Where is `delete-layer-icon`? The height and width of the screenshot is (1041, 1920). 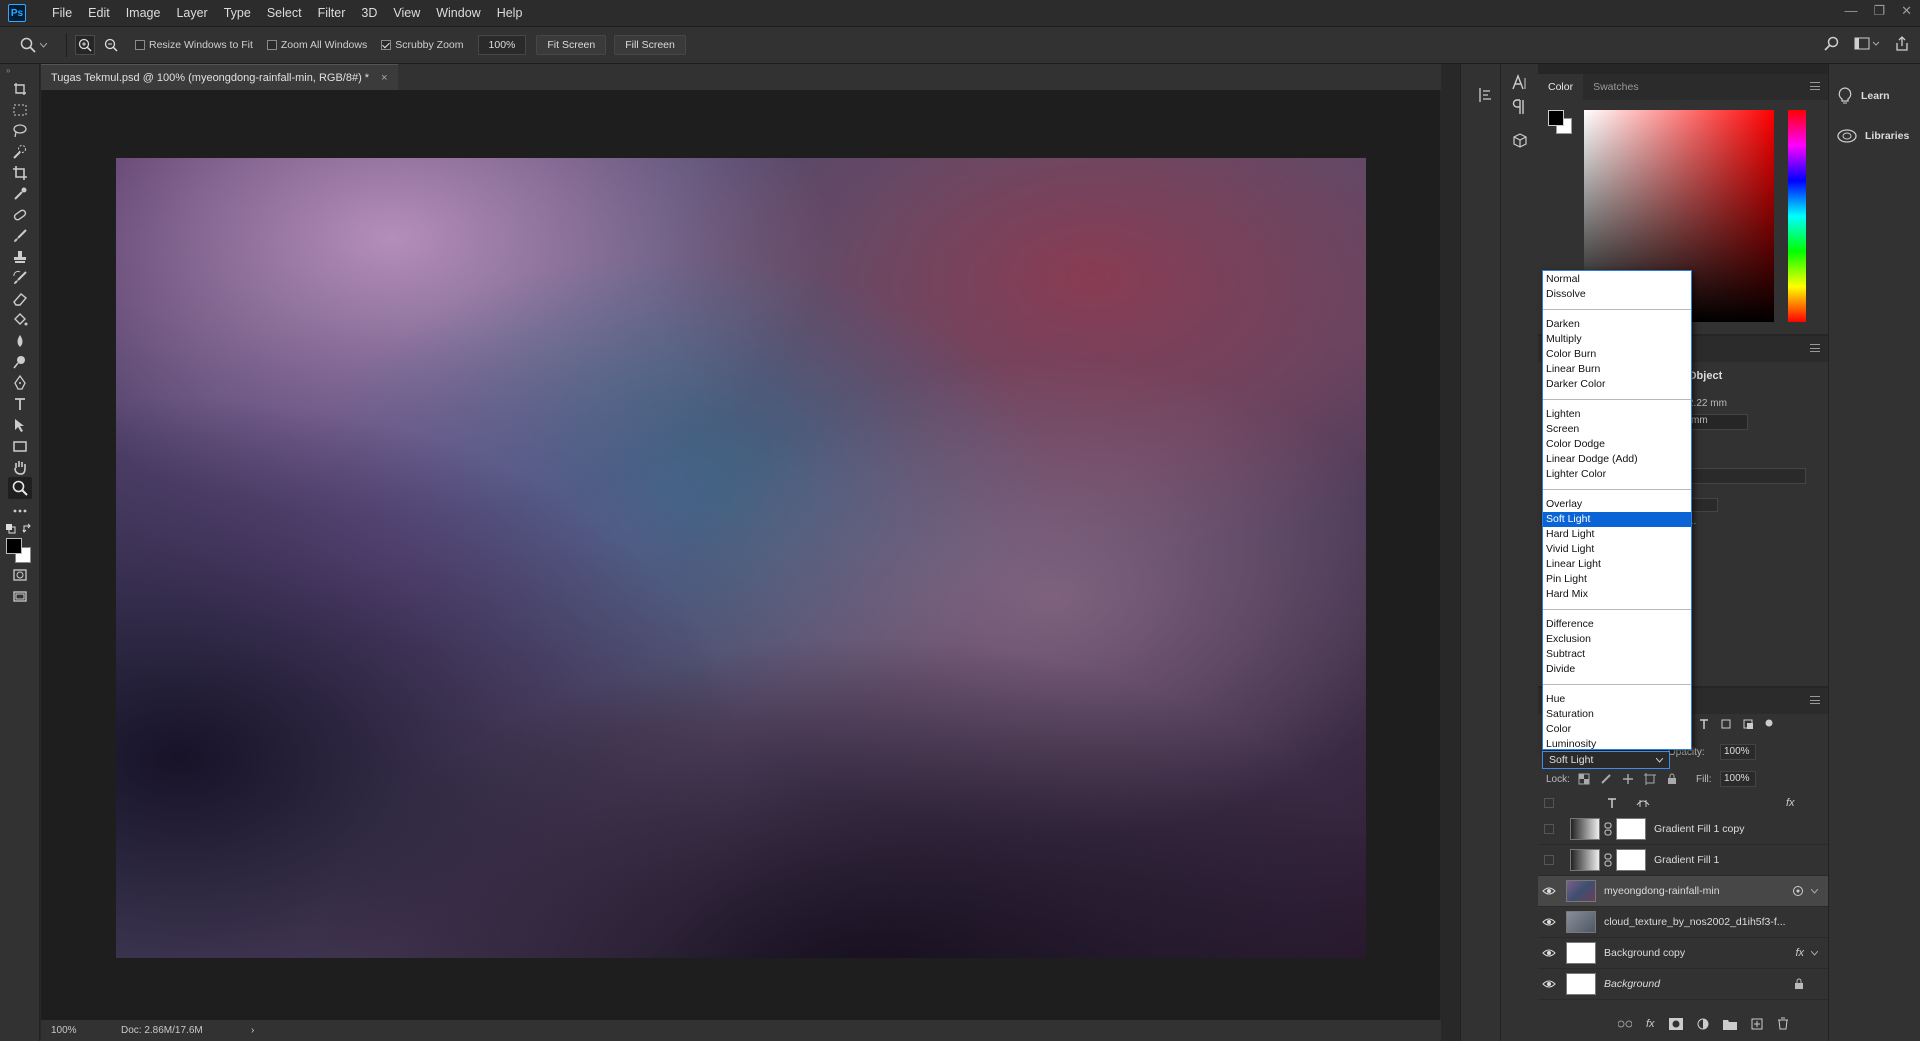 delete-layer-icon is located at coordinates (1783, 1023).